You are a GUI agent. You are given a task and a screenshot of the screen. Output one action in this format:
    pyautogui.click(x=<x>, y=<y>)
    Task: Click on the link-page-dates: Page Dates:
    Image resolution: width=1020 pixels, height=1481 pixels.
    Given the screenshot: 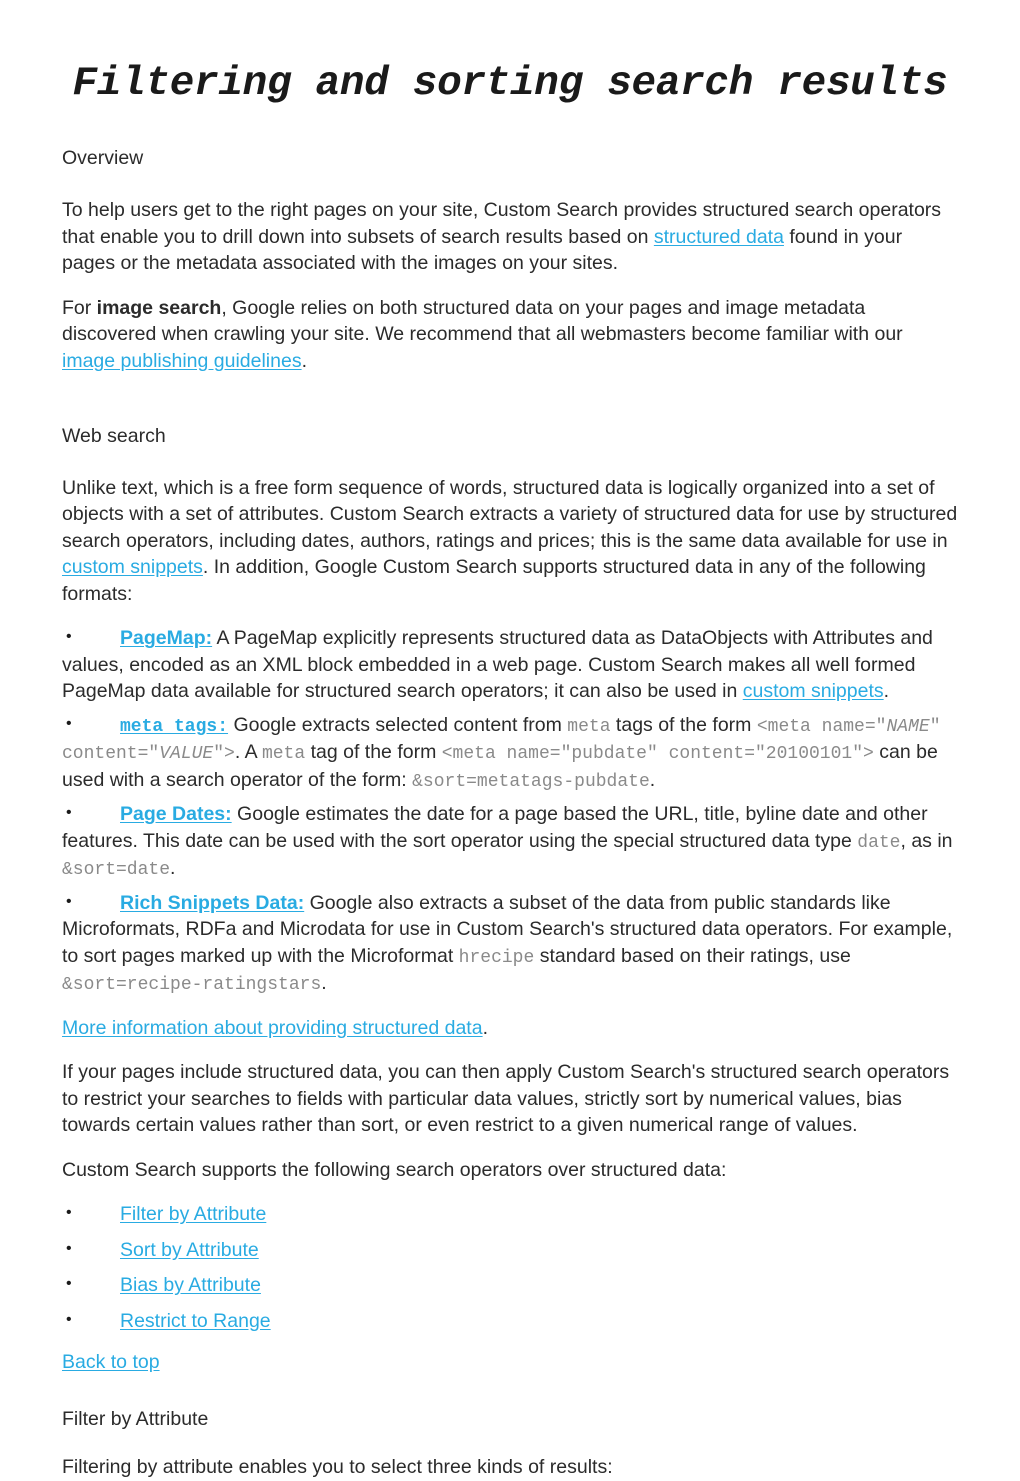 What is the action you would take?
    pyautogui.click(x=176, y=814)
    